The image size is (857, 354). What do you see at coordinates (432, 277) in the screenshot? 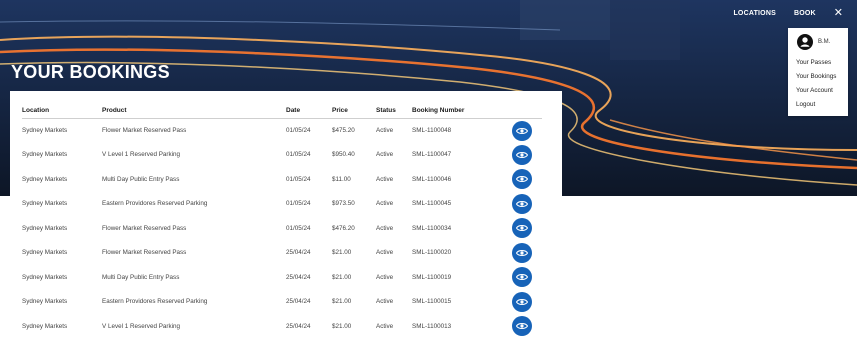
I see `cell-booking-number: SML-1100019` at bounding box center [432, 277].